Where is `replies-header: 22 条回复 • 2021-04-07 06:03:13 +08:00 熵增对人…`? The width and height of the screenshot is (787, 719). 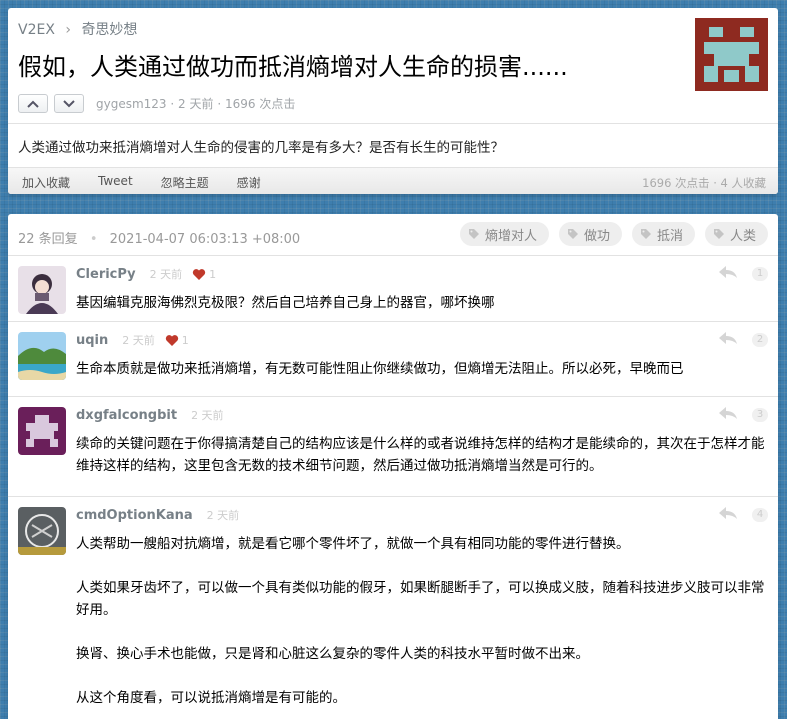 replies-header: 22 条回复 • 2021-04-07 06:03:13 +08:00 熵增对人… is located at coordinates (393, 235).